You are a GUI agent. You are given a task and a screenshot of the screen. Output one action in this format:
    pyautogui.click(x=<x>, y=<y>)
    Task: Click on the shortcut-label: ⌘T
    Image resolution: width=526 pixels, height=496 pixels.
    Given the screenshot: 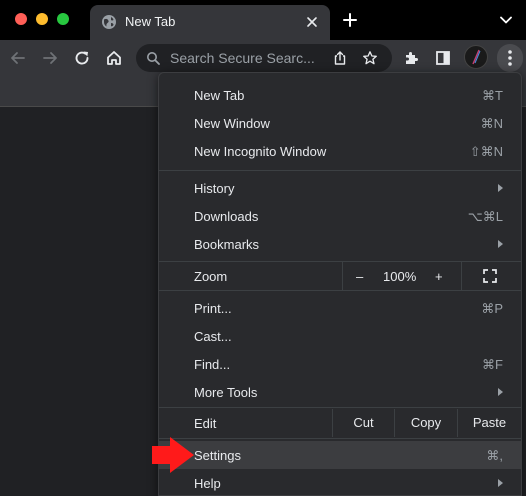 What is the action you would take?
    pyautogui.click(x=492, y=95)
    